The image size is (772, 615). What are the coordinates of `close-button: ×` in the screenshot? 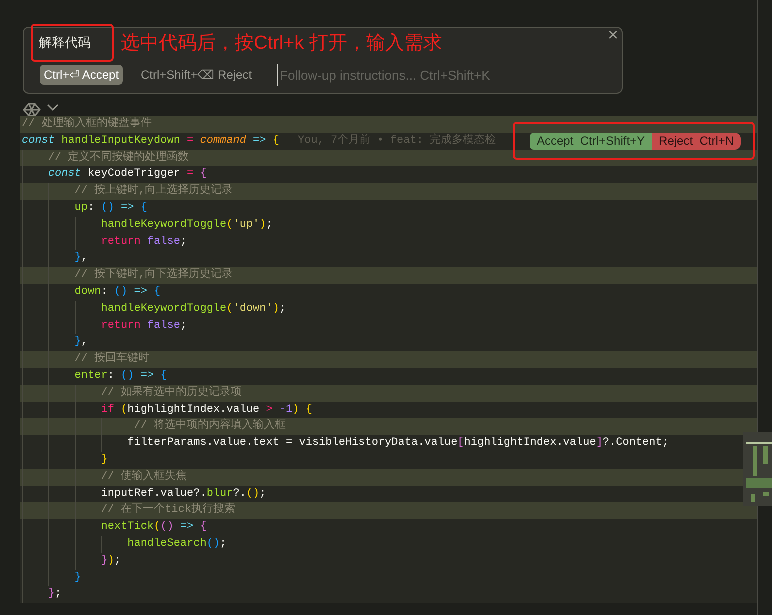 It's located at (613, 35).